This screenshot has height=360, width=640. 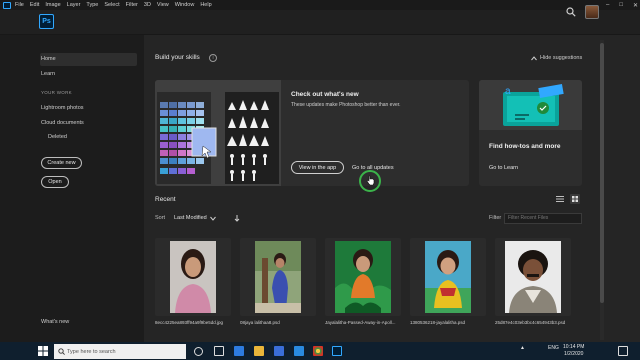 I want to click on filter-recent-input: Filter Recent Files, so click(x=543, y=218).